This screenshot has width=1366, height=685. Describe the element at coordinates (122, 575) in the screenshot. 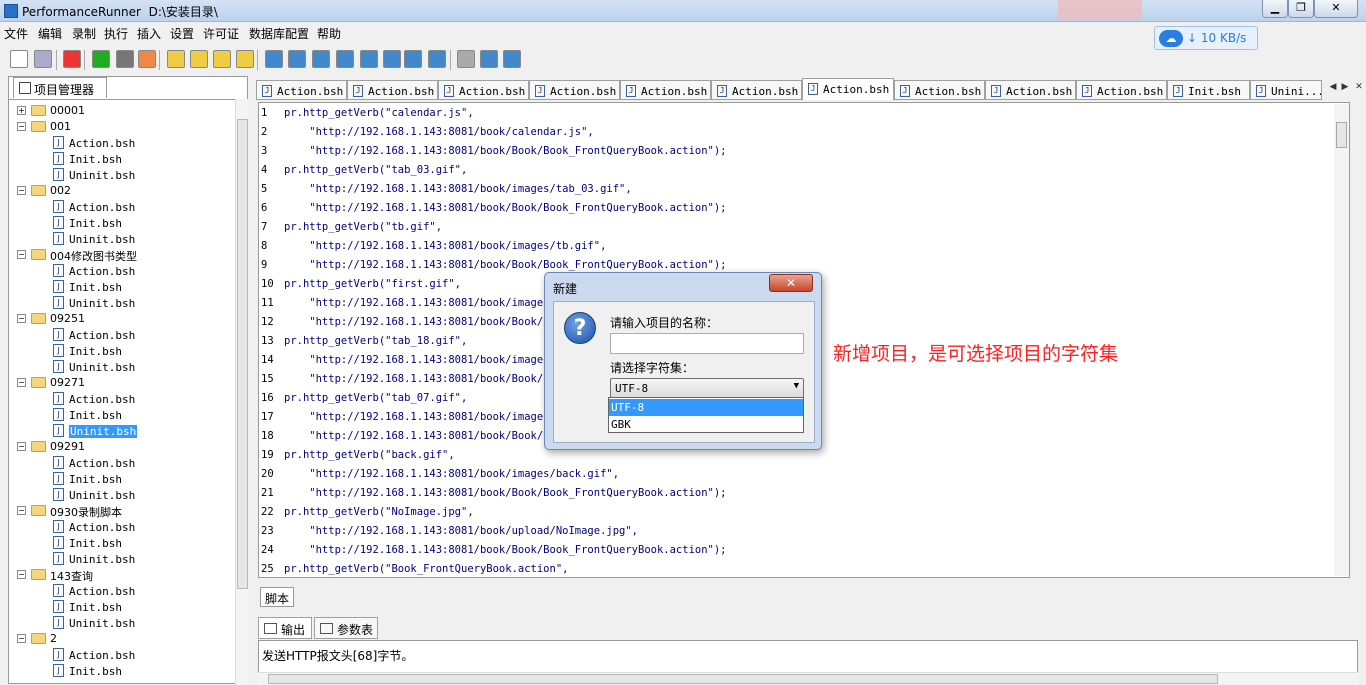

I see `tree-folder: − 143查询` at that location.